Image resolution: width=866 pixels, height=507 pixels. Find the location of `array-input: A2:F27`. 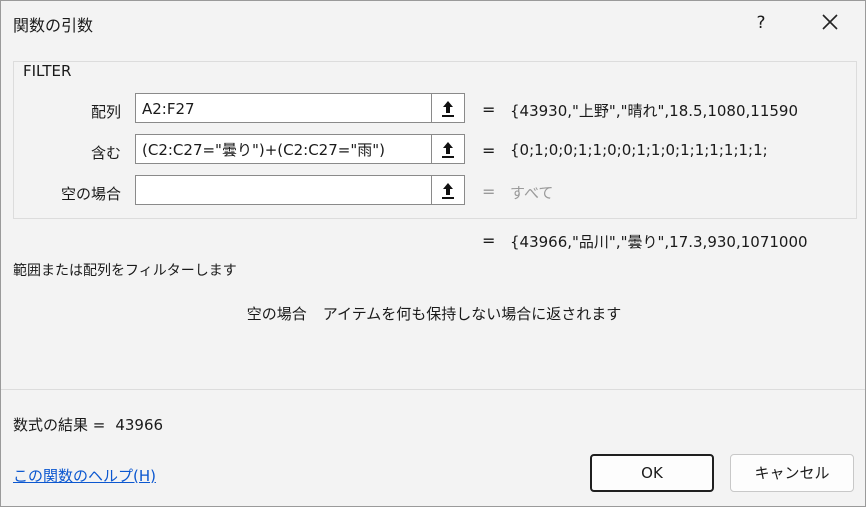

array-input: A2:F27 is located at coordinates (283, 108).